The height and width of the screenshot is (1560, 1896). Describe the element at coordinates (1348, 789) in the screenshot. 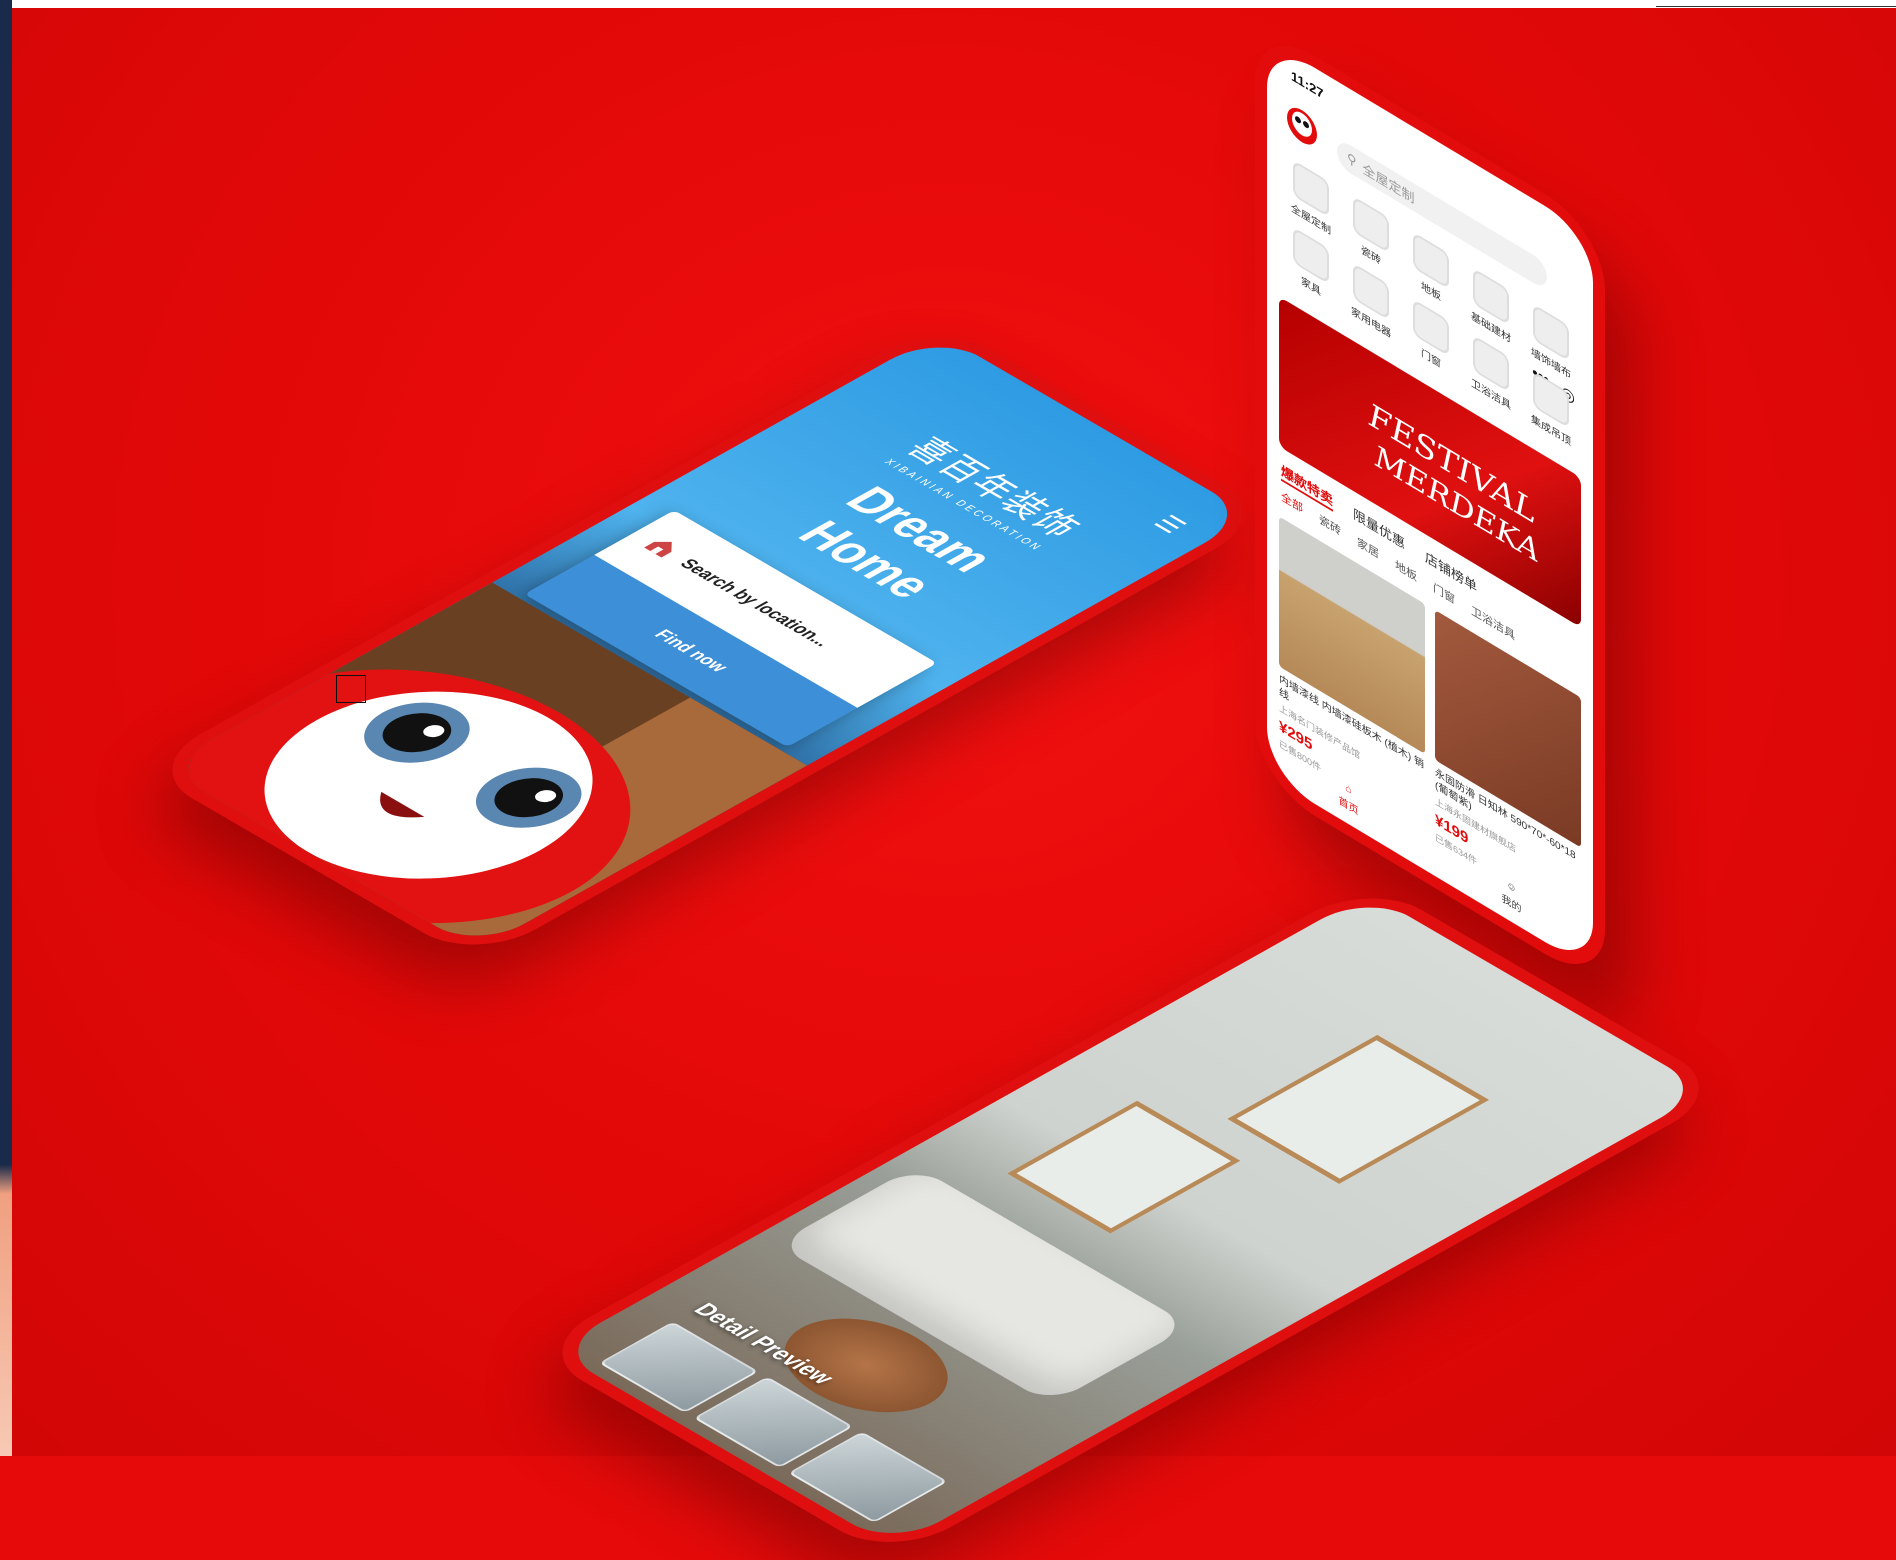

I see `home-icon: ⌂` at that location.